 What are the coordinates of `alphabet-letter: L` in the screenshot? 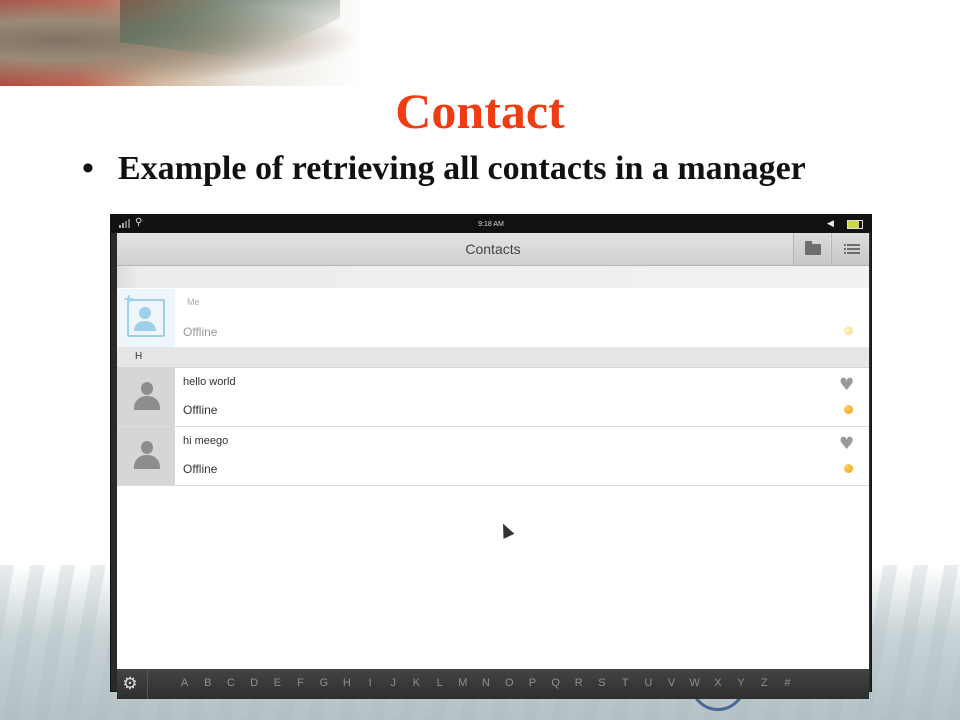 It's located at (439, 683).